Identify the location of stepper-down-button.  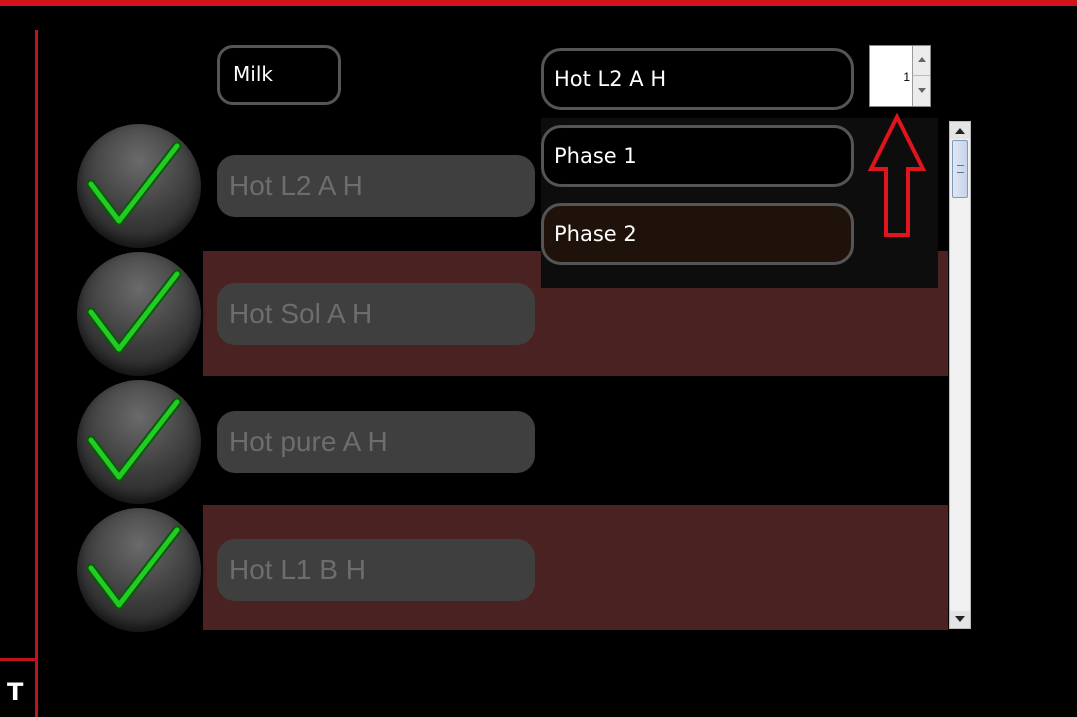
(921, 91).